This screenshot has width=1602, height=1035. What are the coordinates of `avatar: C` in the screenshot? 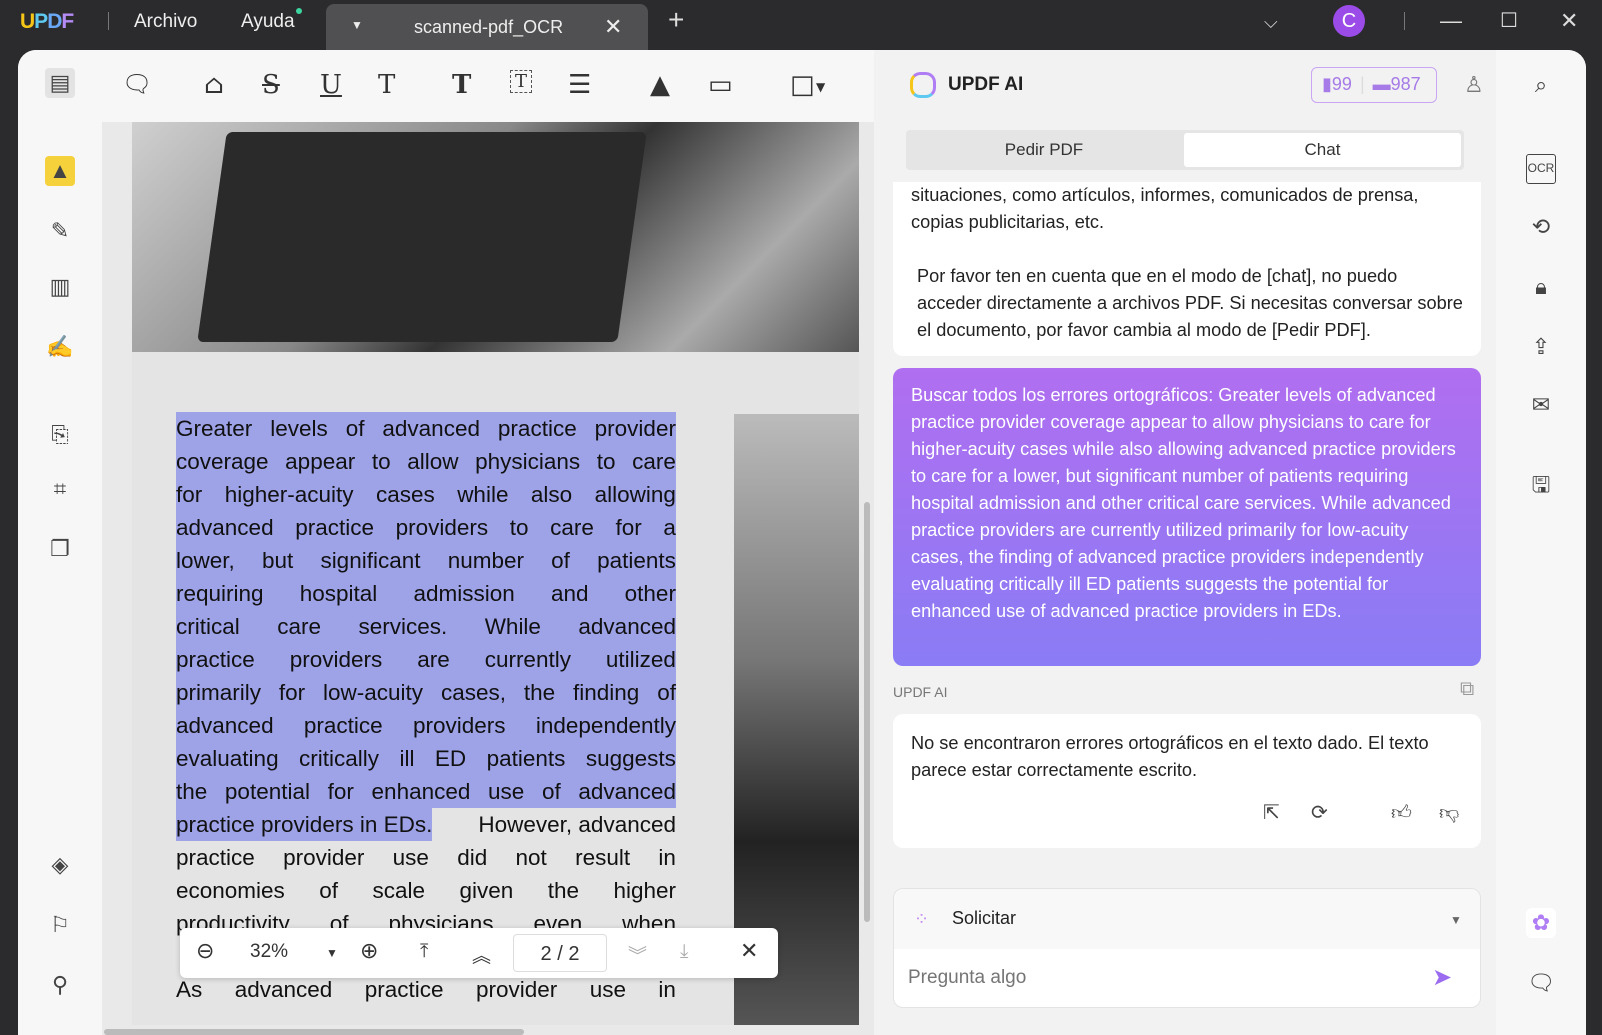 It's located at (1349, 21).